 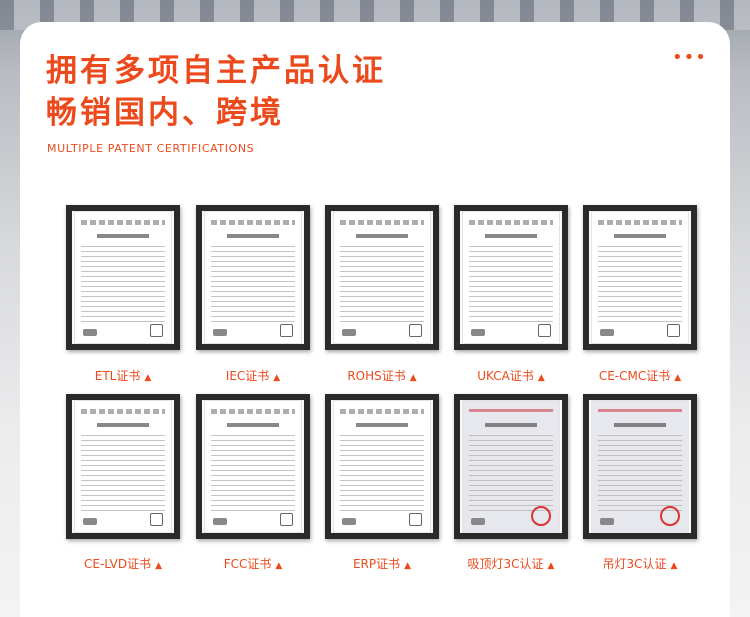 What do you see at coordinates (640, 277) in the screenshot?
I see `certificate-ce-cmc` at bounding box center [640, 277].